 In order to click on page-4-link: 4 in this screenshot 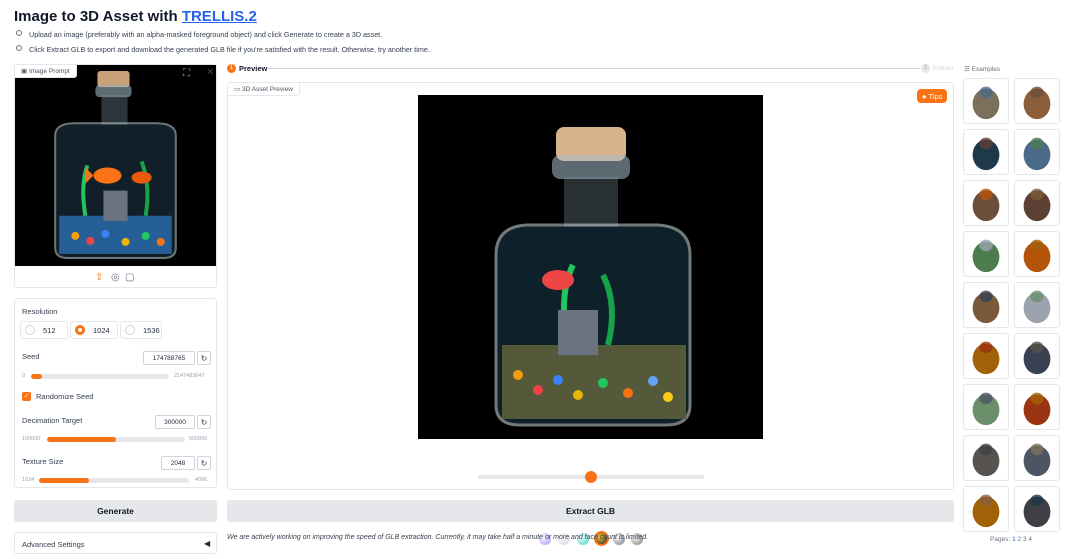, I will do `click(1030, 539)`.